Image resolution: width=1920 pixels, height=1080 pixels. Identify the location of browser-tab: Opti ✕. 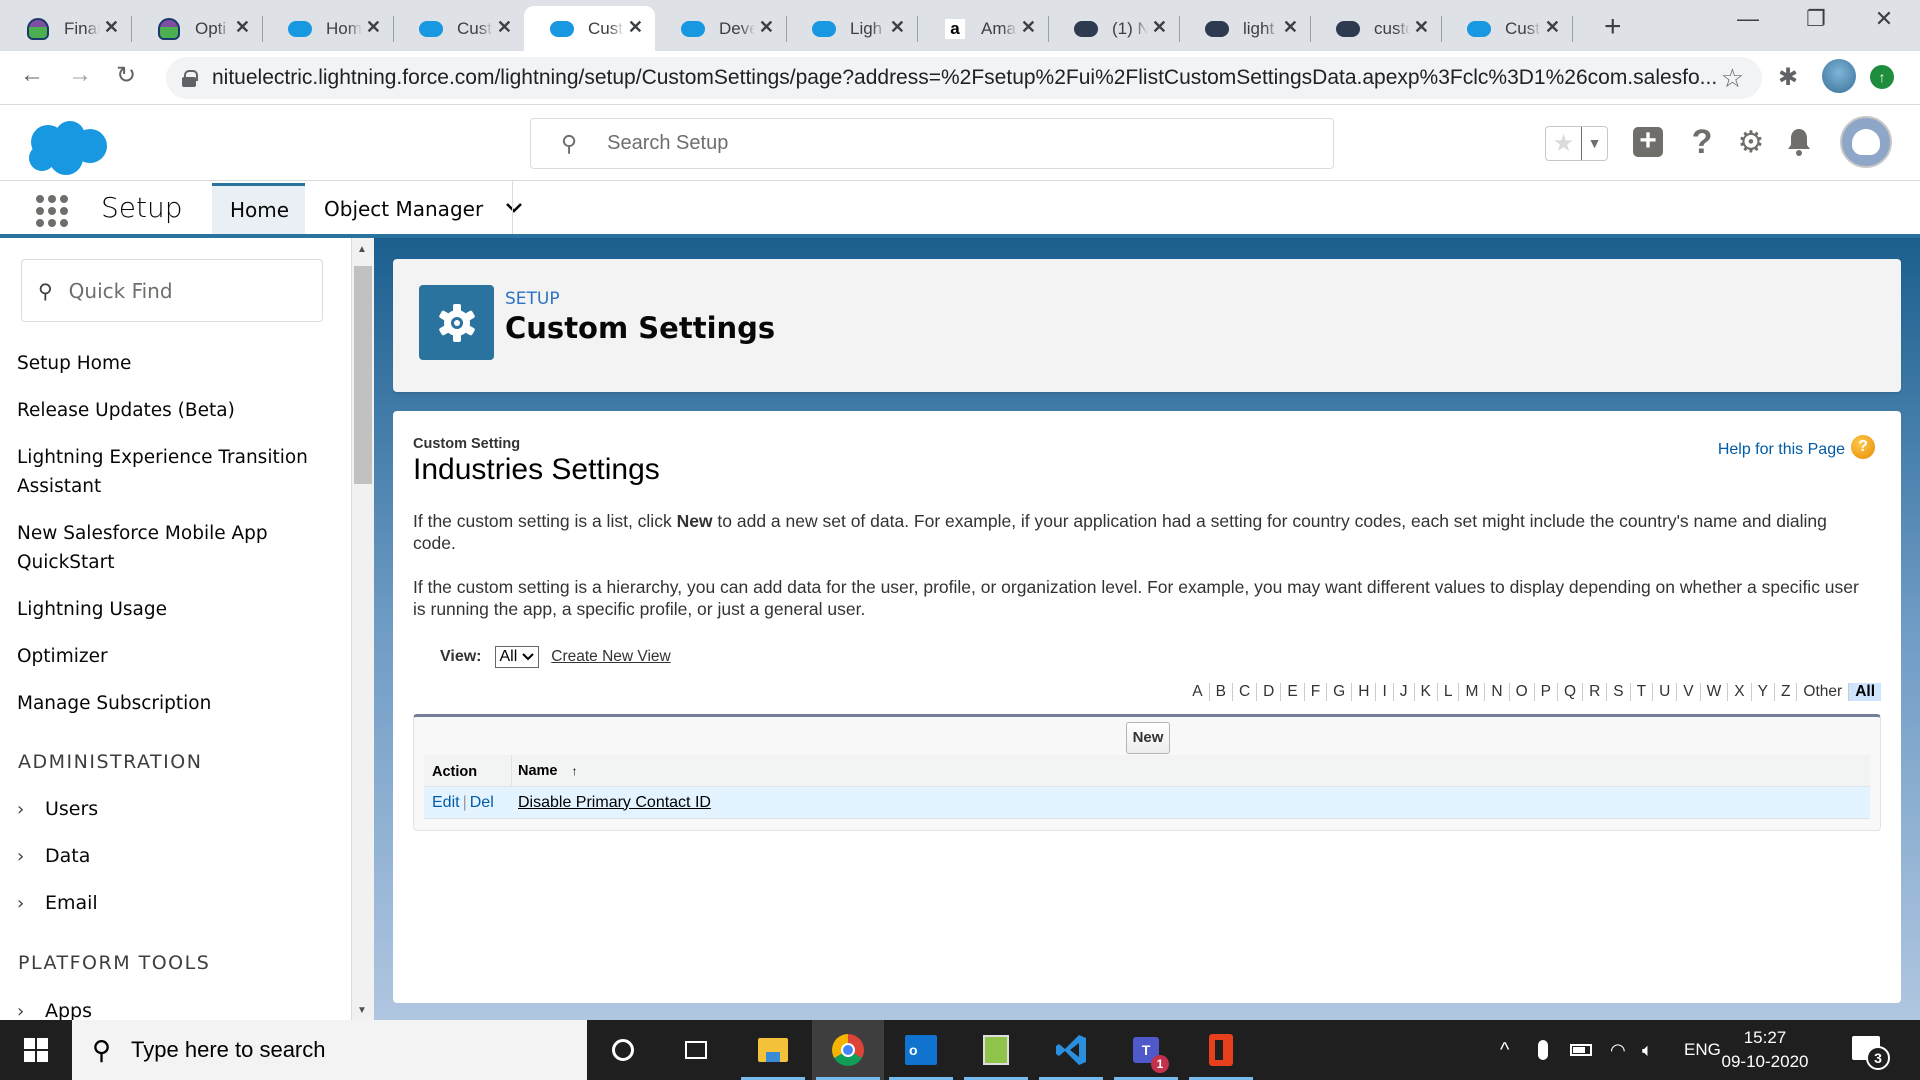
(197, 28).